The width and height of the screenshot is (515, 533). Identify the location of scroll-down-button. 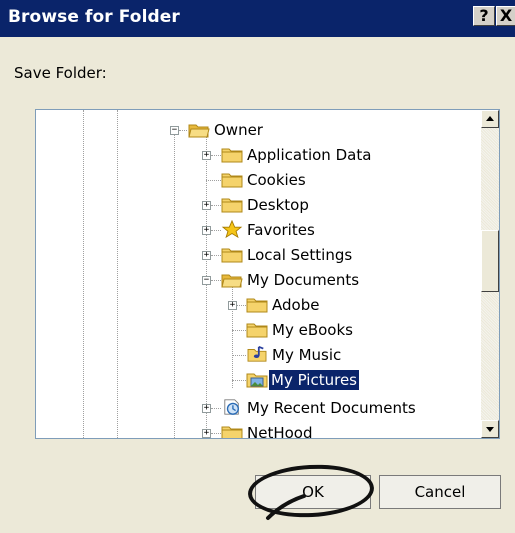
(490, 429).